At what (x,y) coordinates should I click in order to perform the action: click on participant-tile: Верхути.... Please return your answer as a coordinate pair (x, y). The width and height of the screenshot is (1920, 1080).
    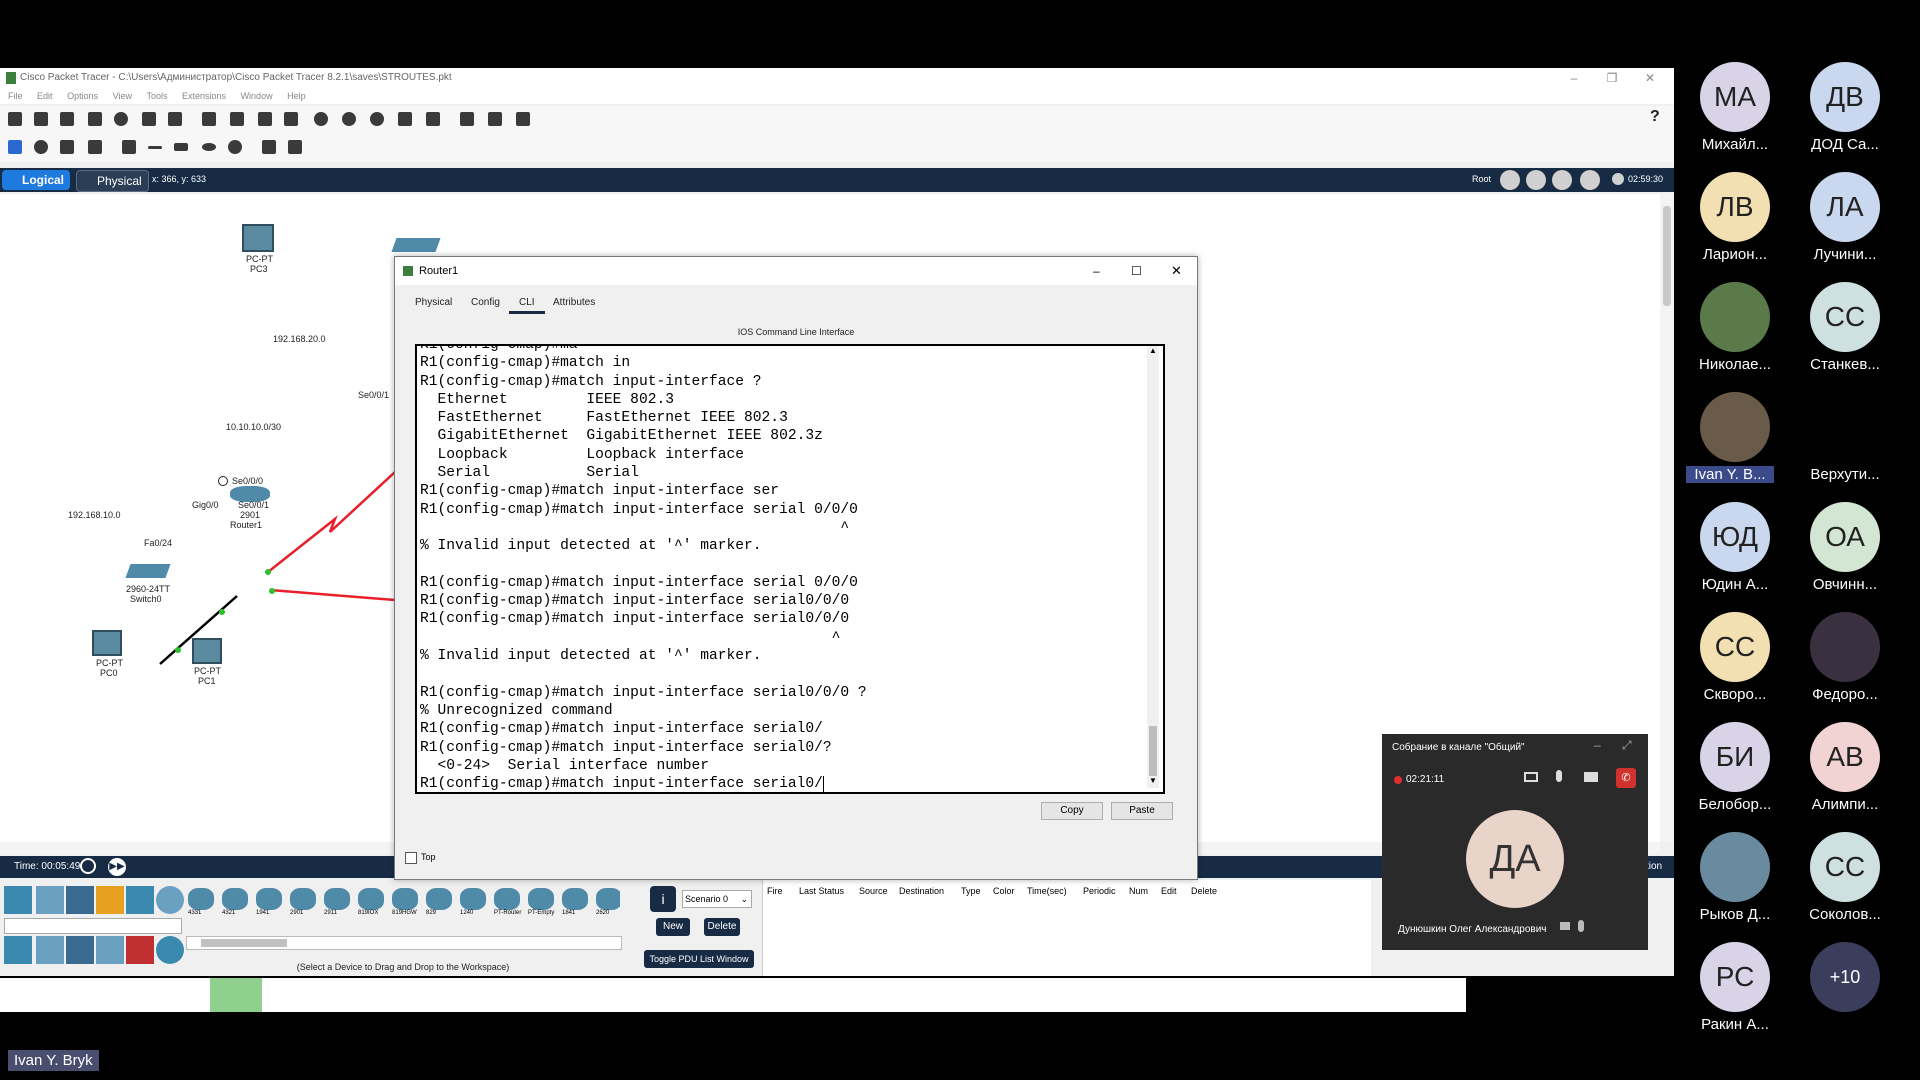
    Looking at the image, I should click on (1845, 440).